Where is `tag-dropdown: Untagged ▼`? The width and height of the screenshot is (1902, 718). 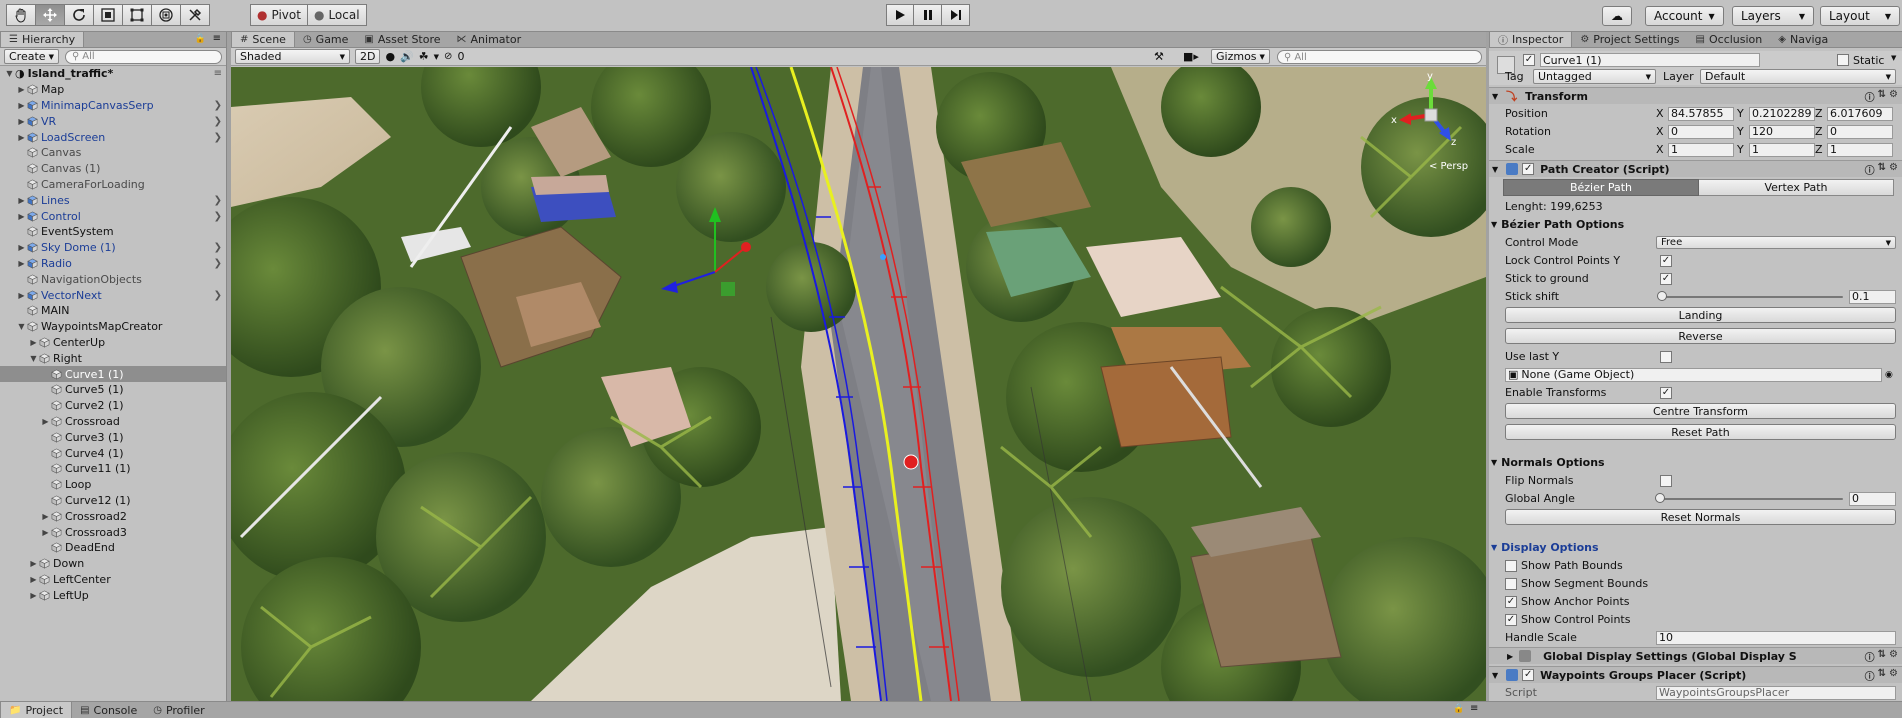 tag-dropdown: Untagged ▼ is located at coordinates (1594, 76).